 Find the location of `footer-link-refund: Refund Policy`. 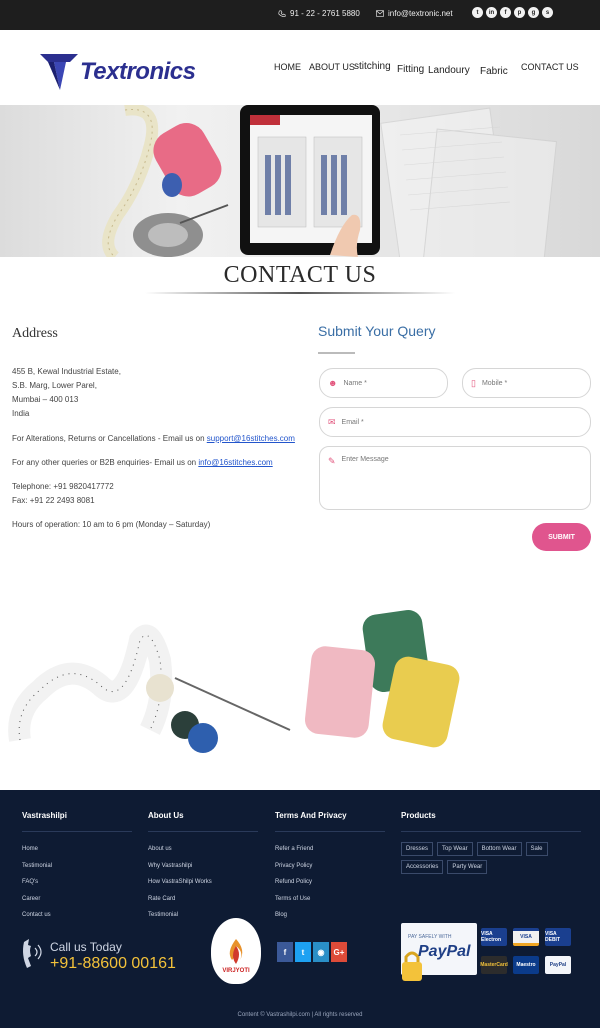

footer-link-refund: Refund Policy is located at coordinates (294, 882).